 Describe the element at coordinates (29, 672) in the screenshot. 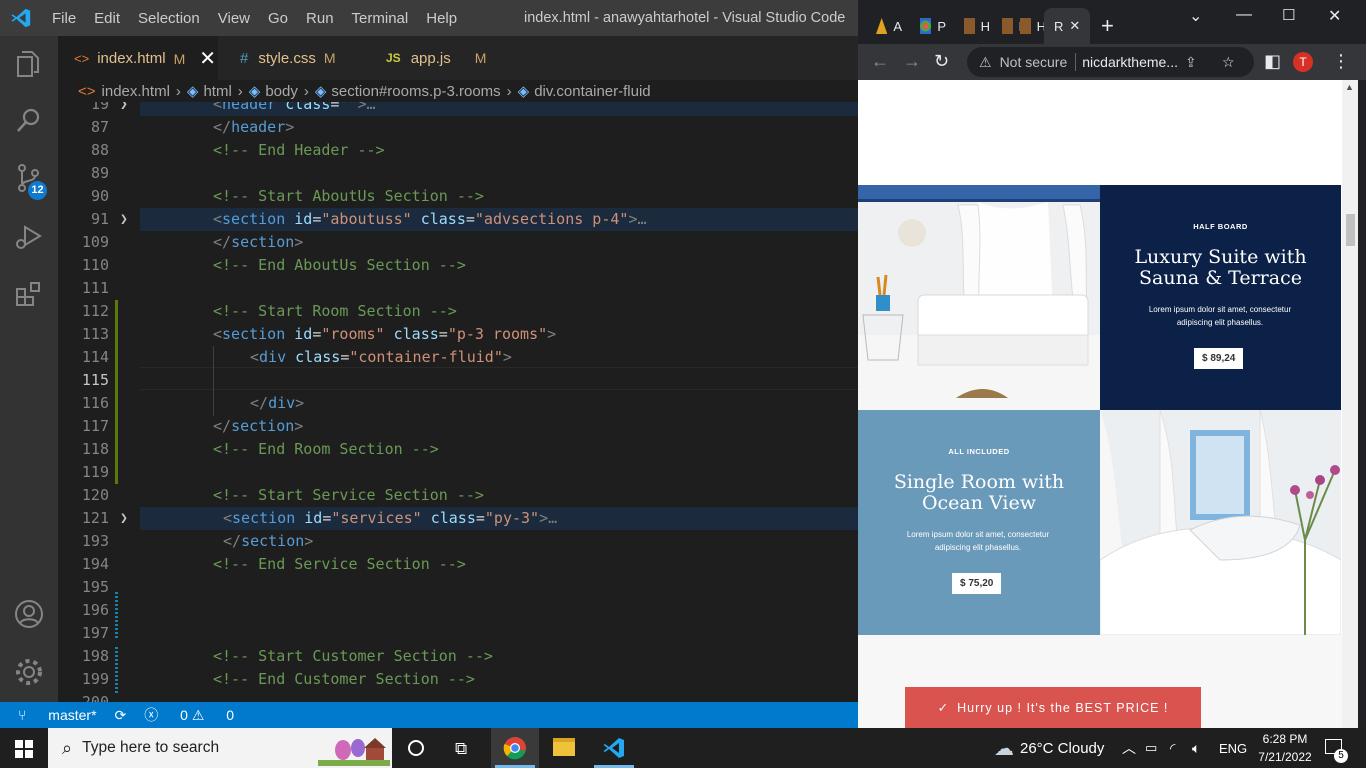

I see `settings-gear-icon` at that location.